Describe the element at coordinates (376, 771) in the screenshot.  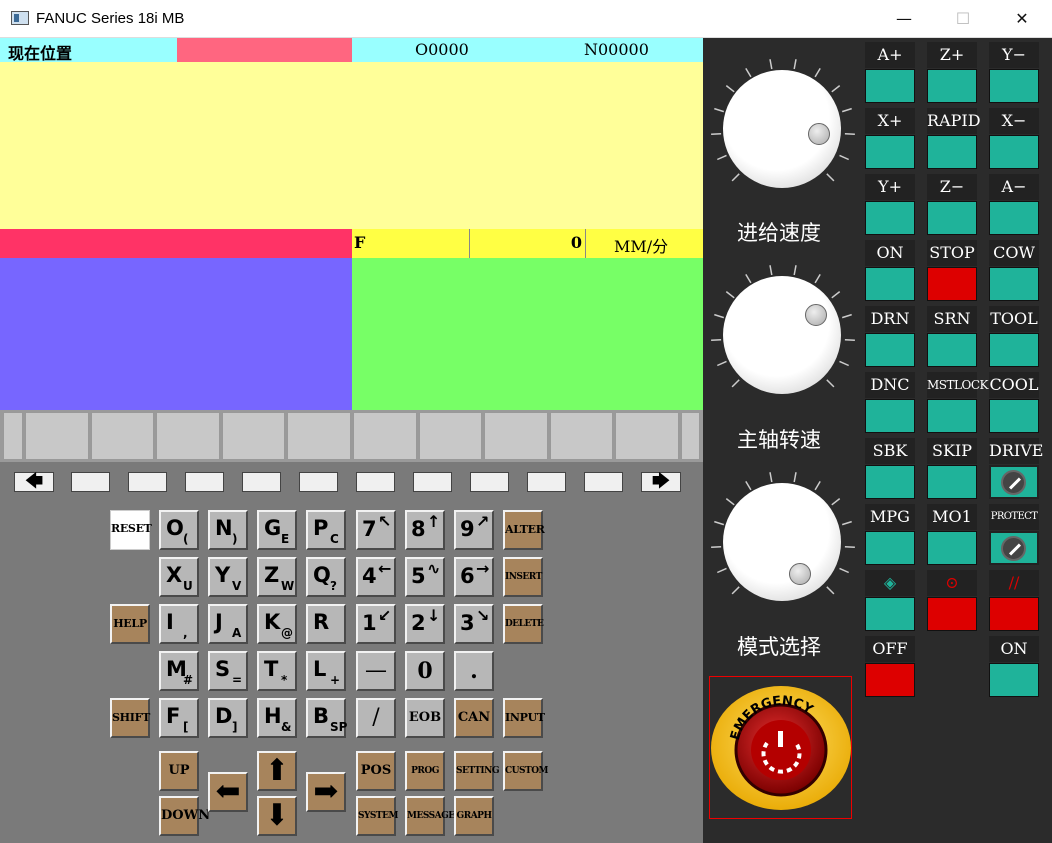
I see `pos-key: POS` at that location.